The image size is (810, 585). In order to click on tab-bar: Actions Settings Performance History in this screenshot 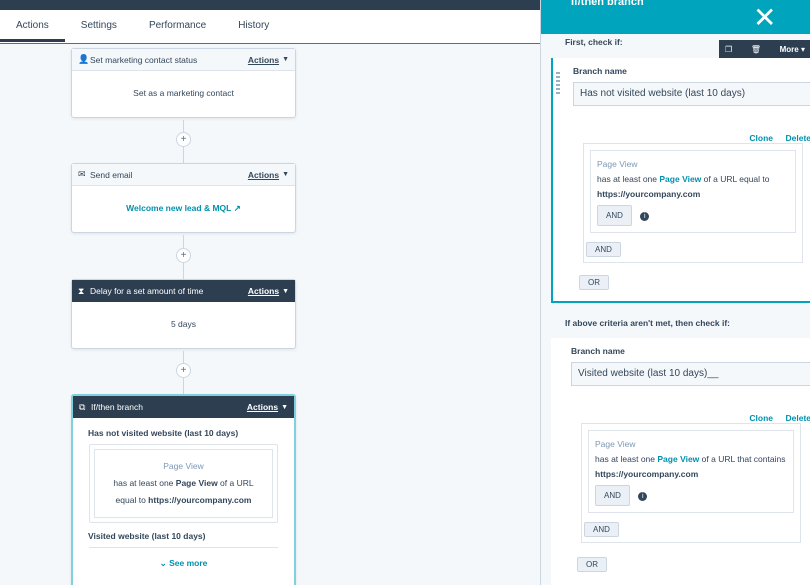, I will do `click(270, 27)`.